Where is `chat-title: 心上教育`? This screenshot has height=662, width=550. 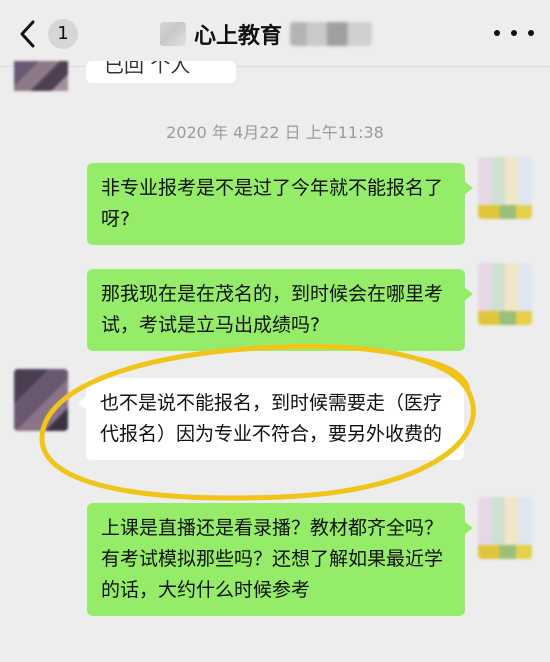
chat-title: 心上教育 is located at coordinates (238, 36).